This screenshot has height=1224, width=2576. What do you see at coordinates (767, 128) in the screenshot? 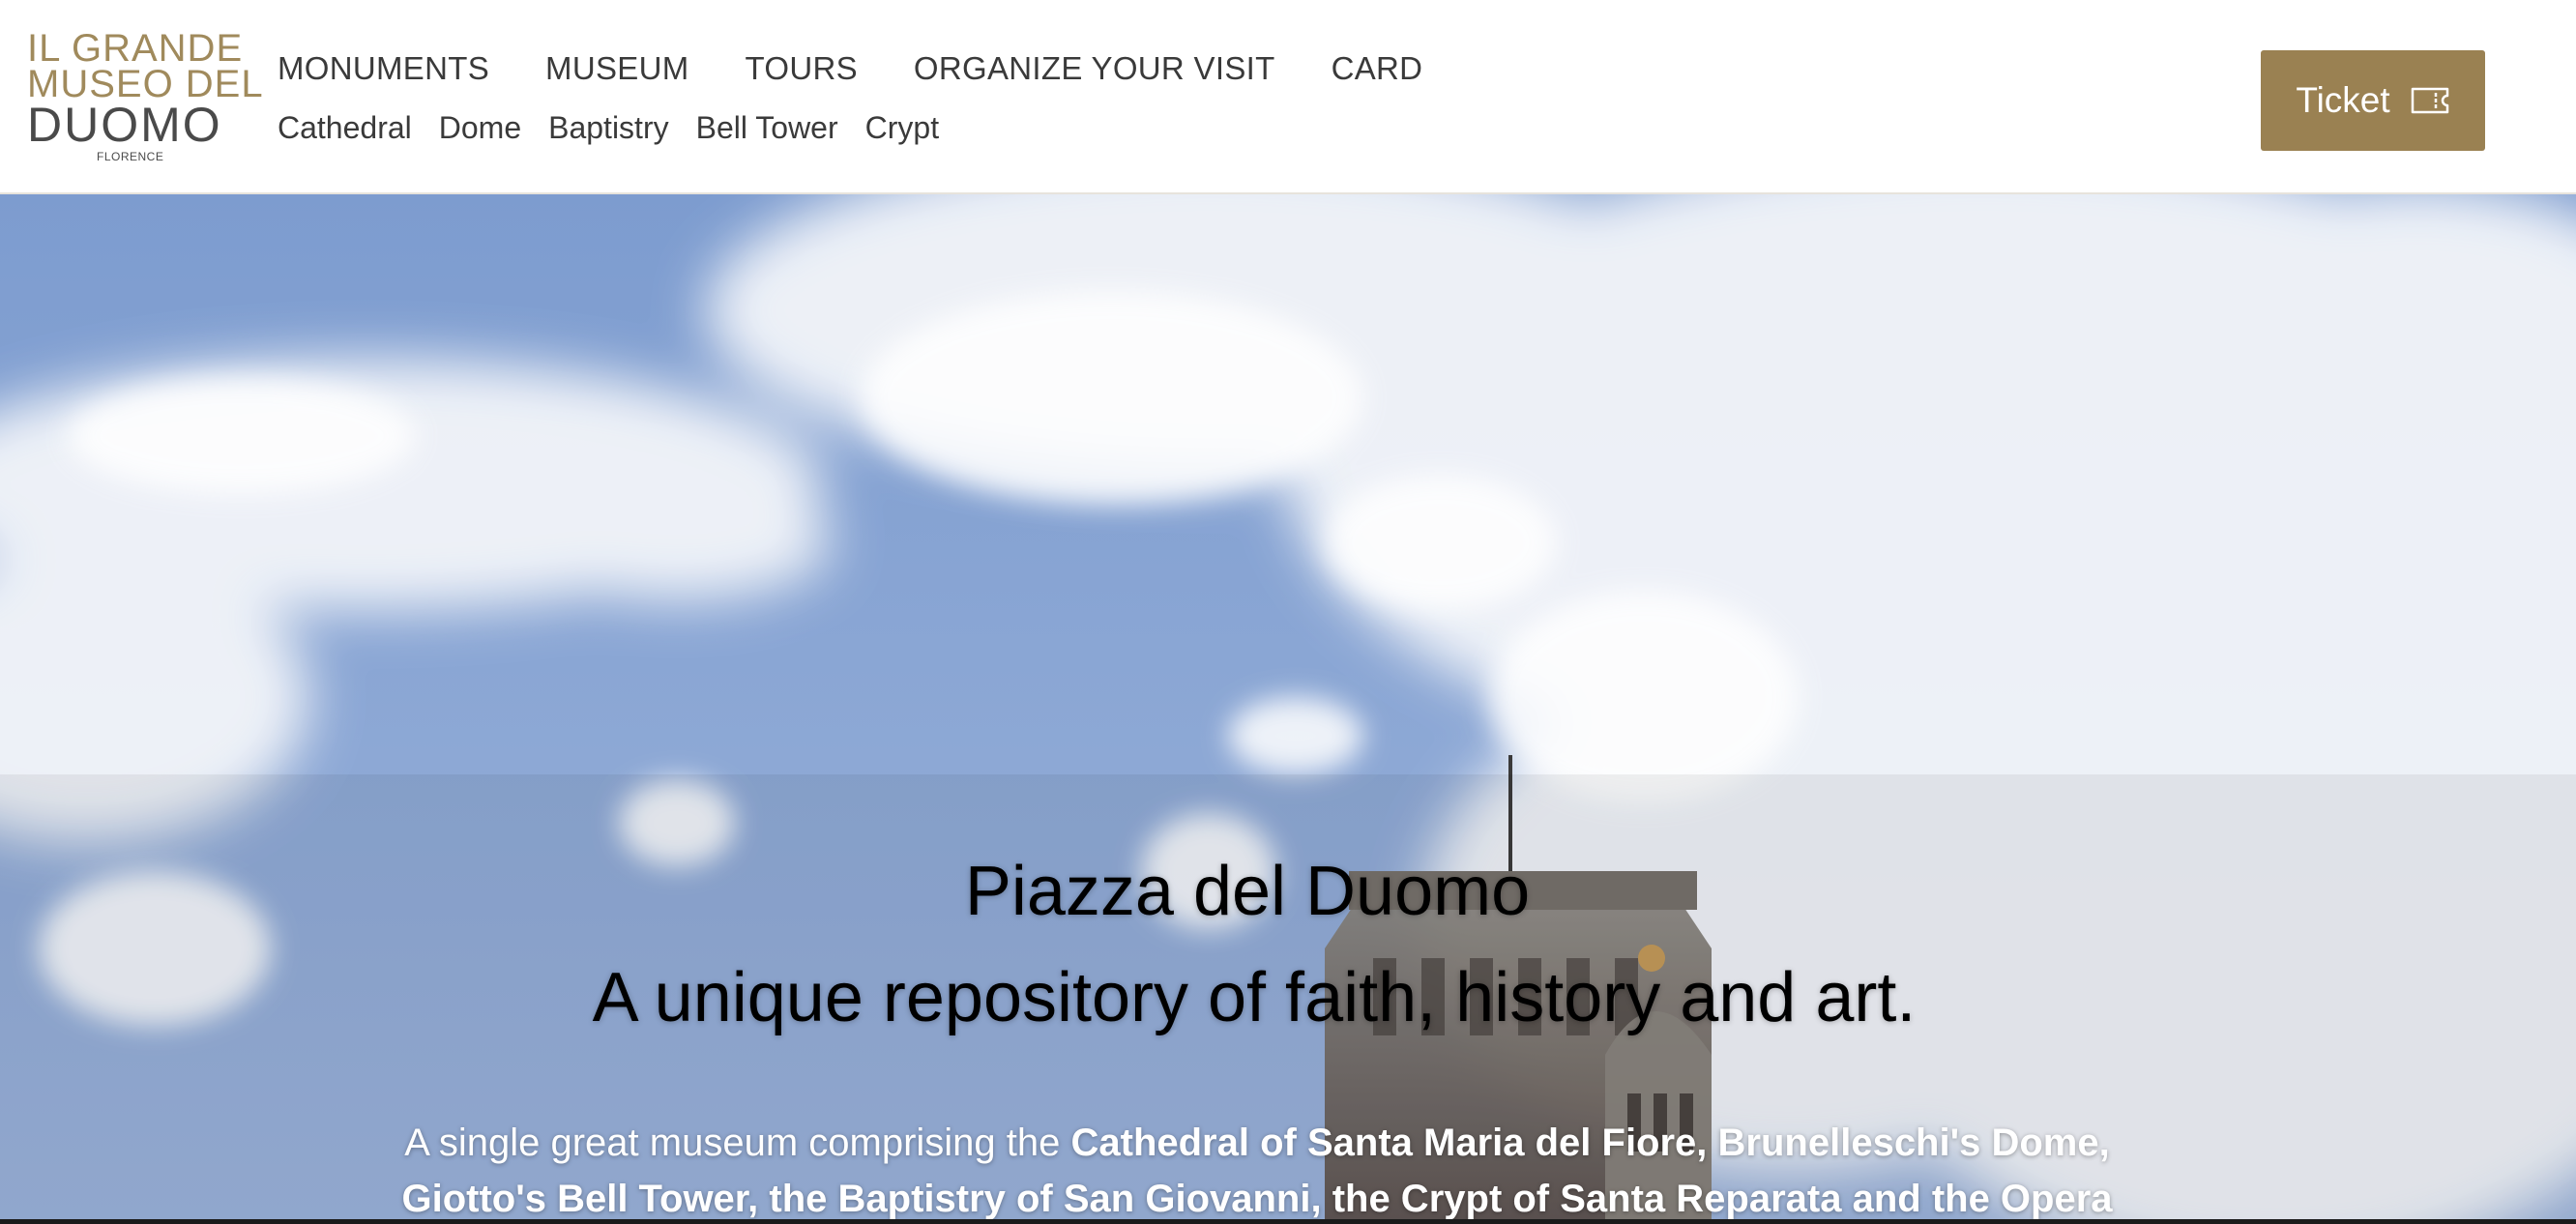
I see `subnav-item-bell-tower: Bell Tower` at bounding box center [767, 128].